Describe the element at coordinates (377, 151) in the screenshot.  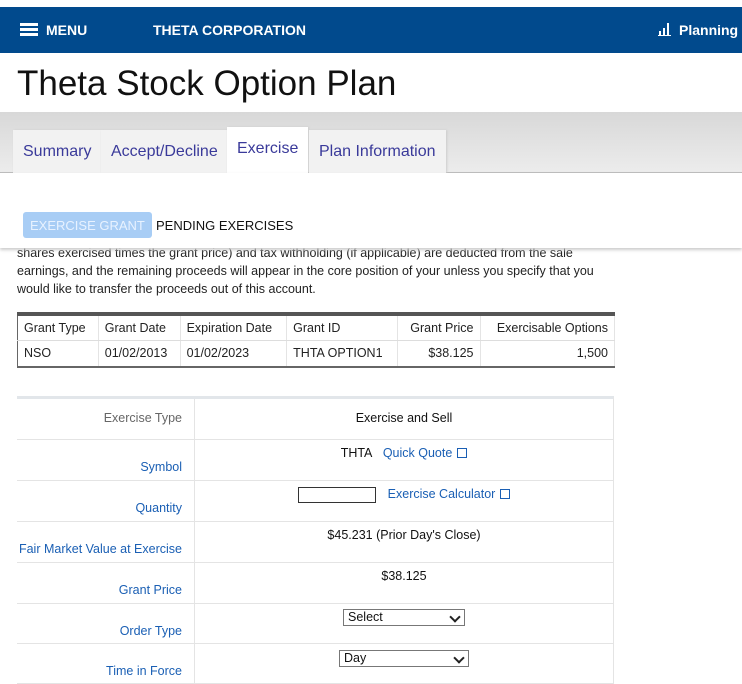
I see `tab-plan-information: Plan Information` at that location.